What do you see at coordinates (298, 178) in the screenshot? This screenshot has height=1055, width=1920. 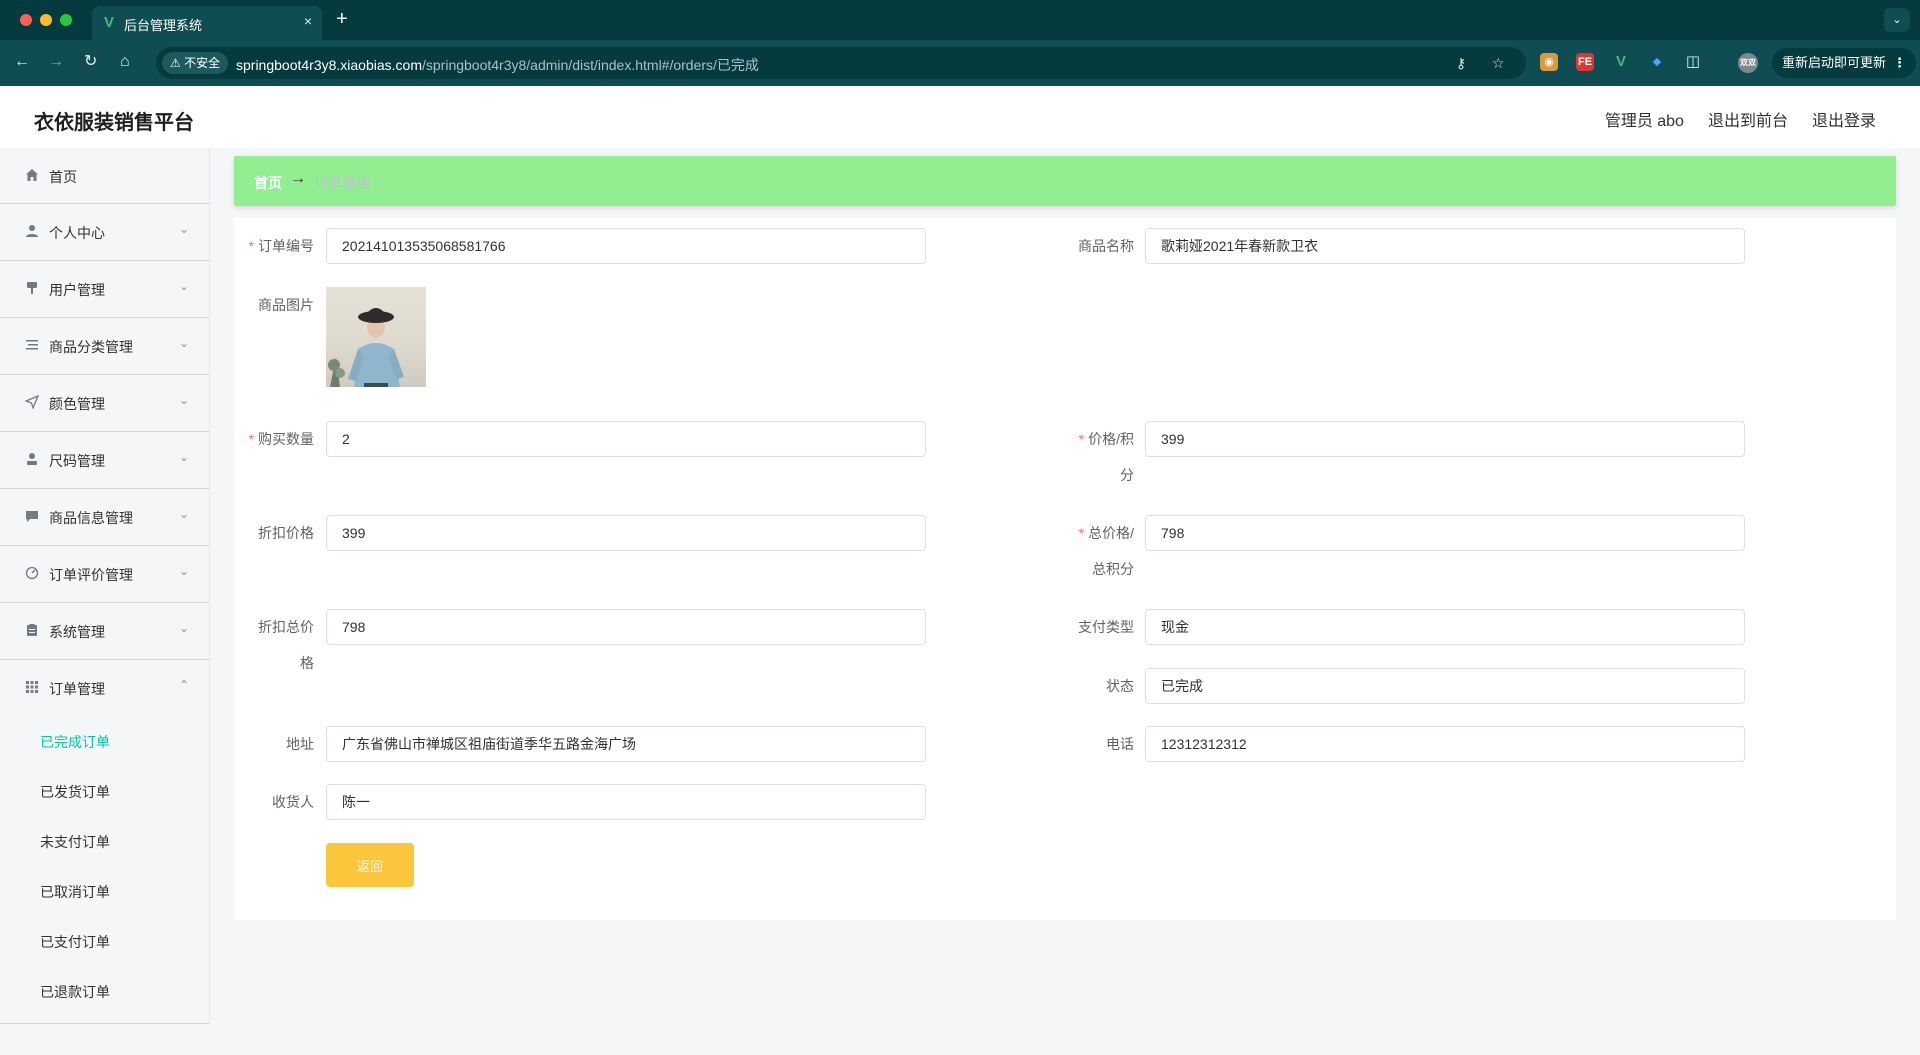 I see `breadcrumb-arrow-icon: →` at bounding box center [298, 178].